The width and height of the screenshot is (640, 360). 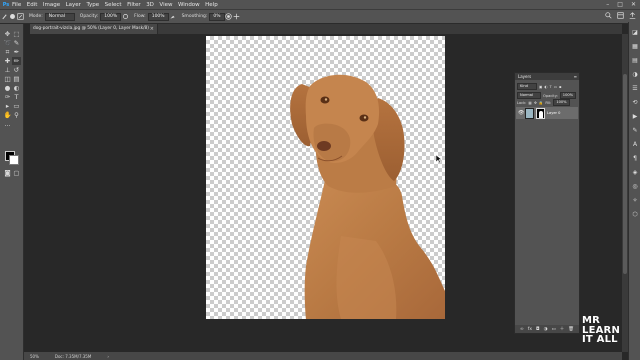 What do you see at coordinates (547, 76) in the screenshot?
I see `layers-panel-header: Layers ≡` at bounding box center [547, 76].